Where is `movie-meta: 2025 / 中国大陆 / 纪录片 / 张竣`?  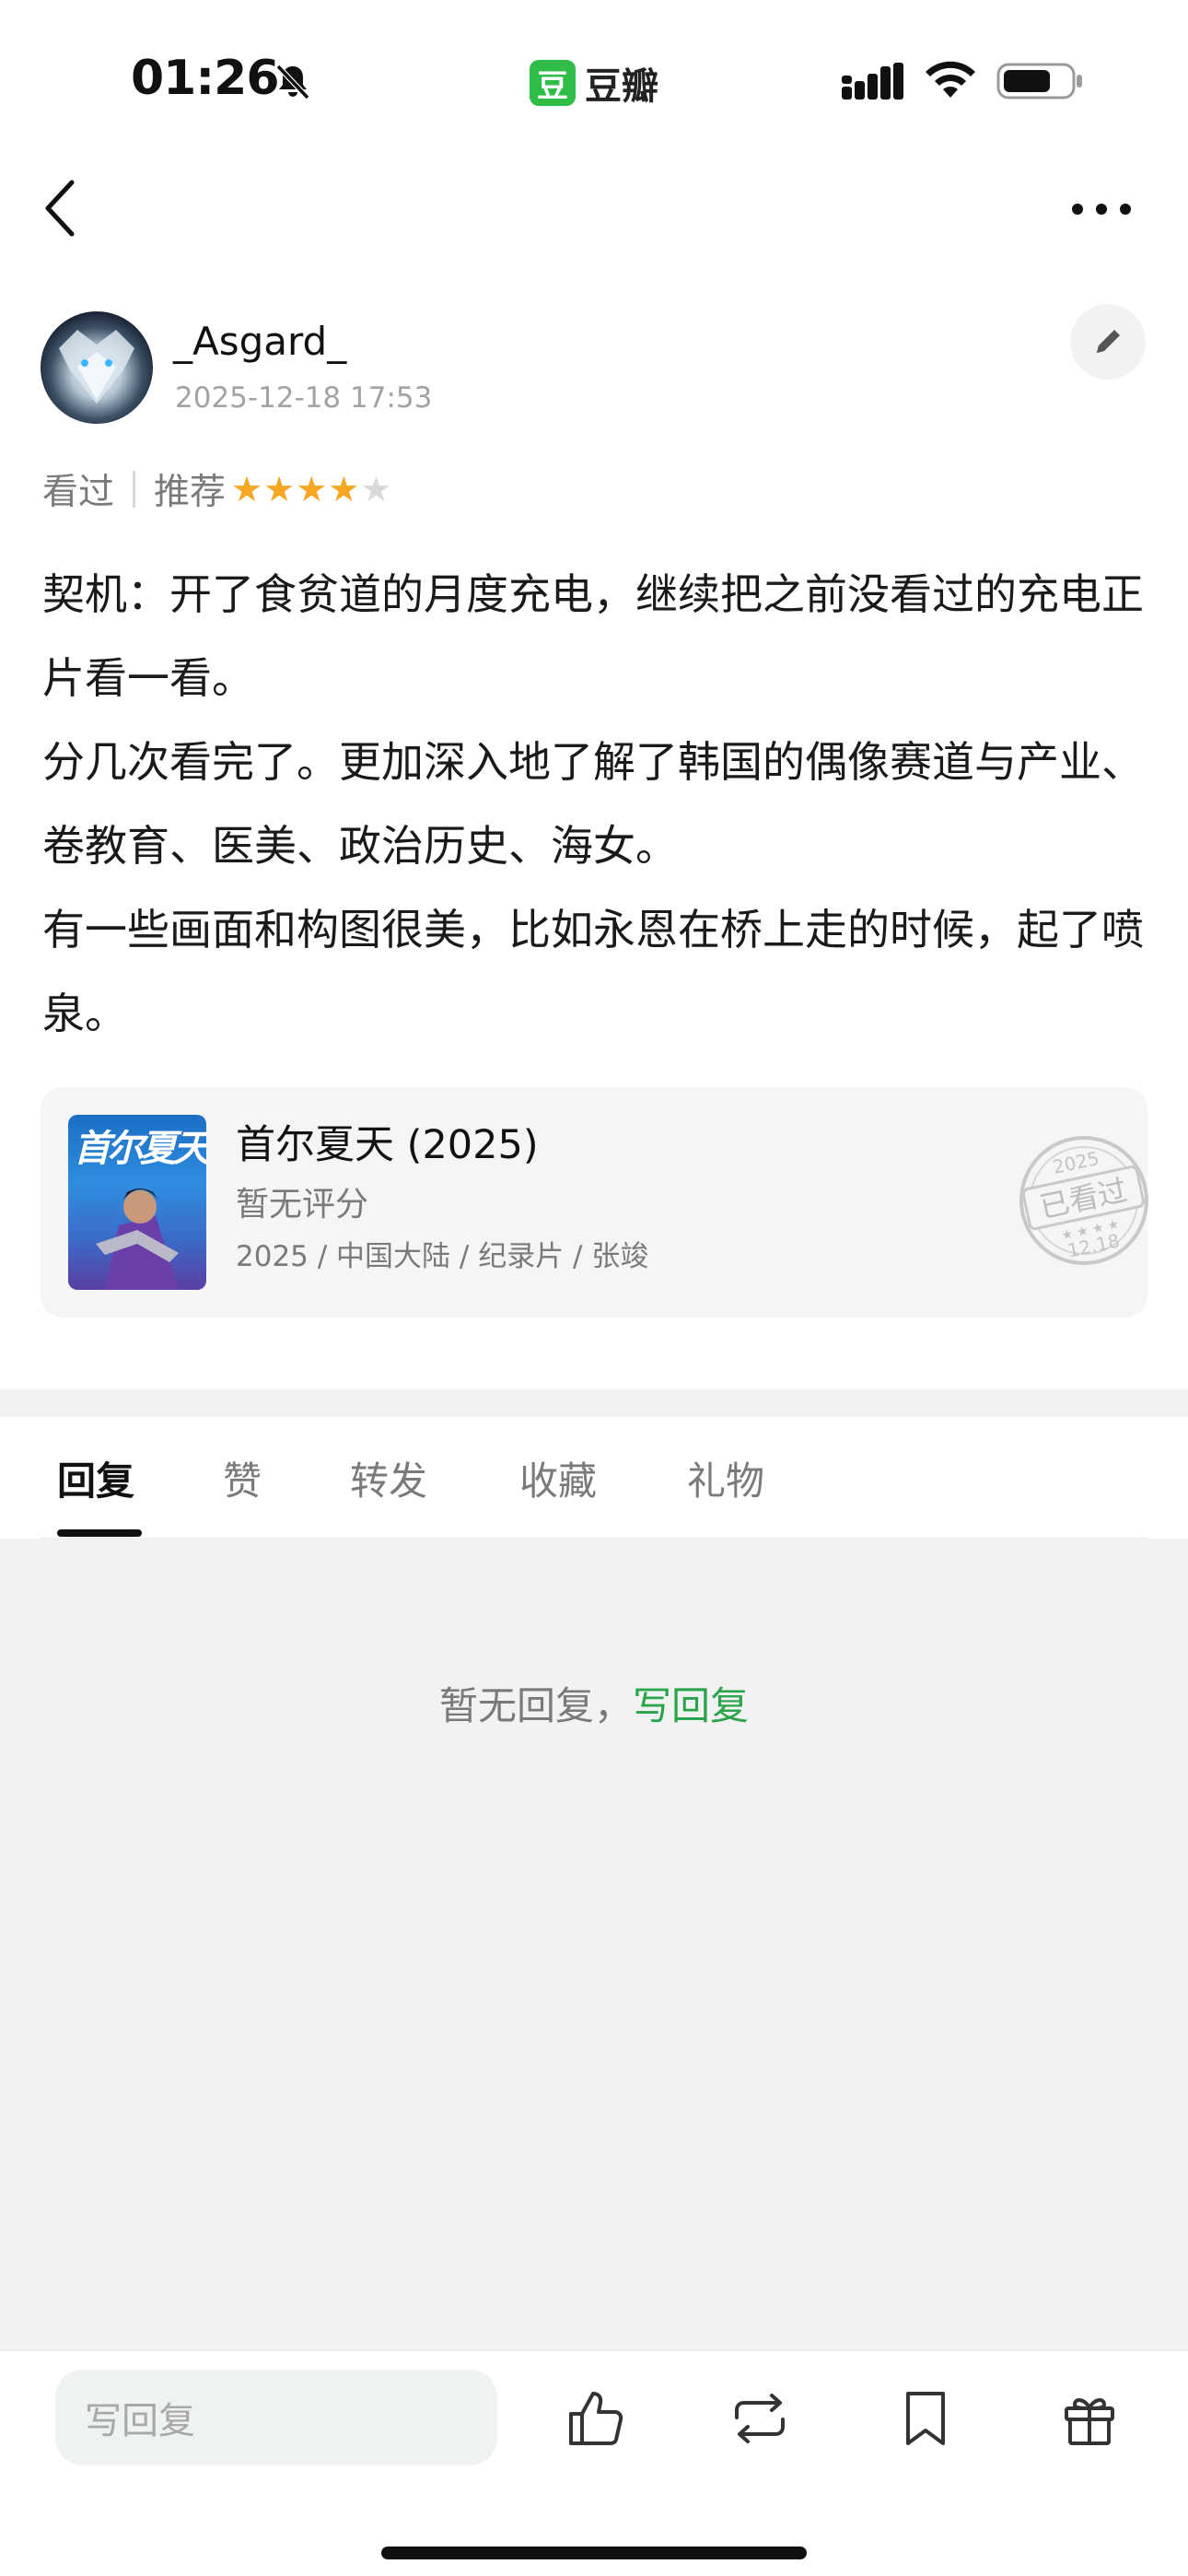
movie-meta: 2025 / 中国大陆 / 纪录片 / 张竣 is located at coordinates (442, 1256).